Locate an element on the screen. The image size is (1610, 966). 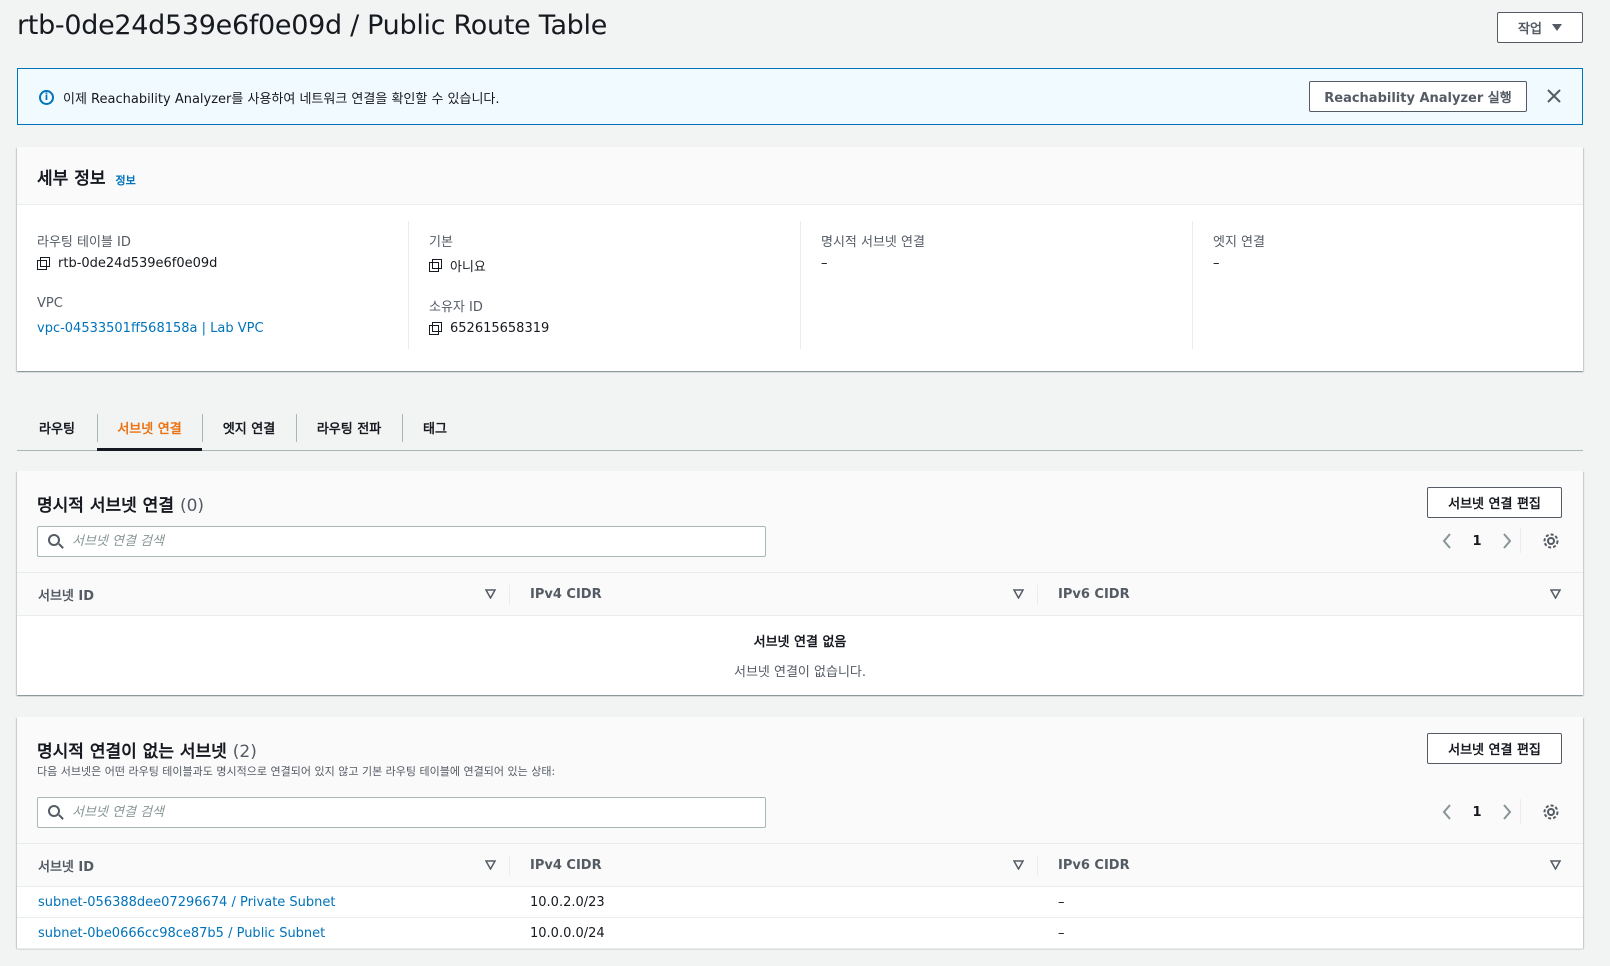
tab-route-propagation: 라우팅 전파 is located at coordinates (349, 427).